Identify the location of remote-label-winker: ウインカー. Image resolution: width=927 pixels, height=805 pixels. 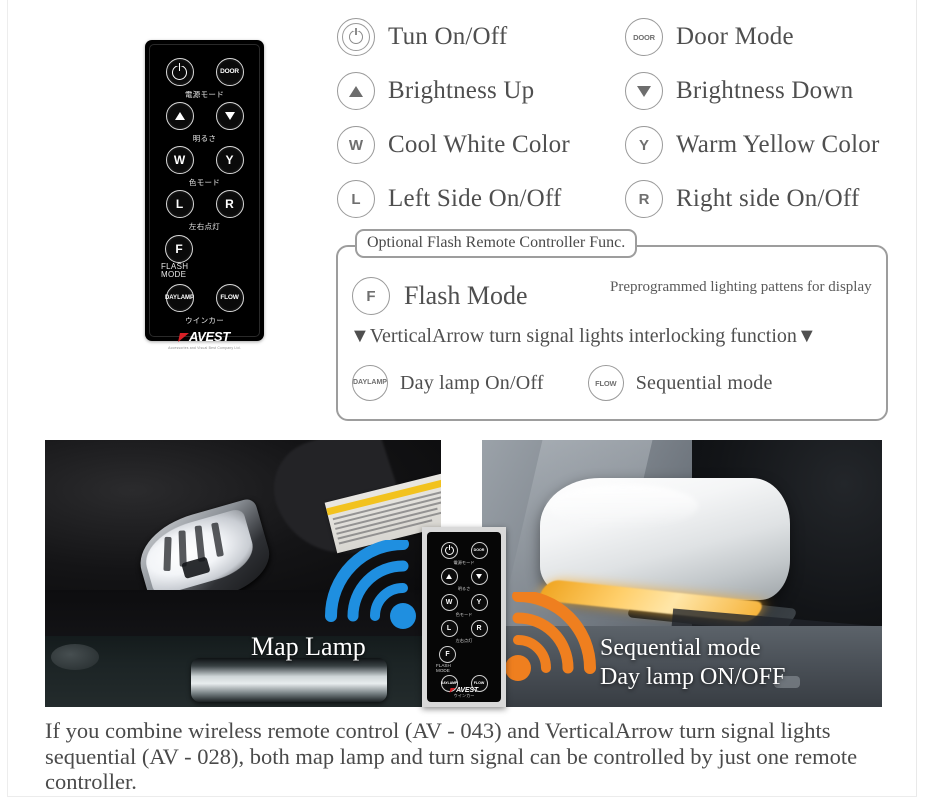
(204, 320).